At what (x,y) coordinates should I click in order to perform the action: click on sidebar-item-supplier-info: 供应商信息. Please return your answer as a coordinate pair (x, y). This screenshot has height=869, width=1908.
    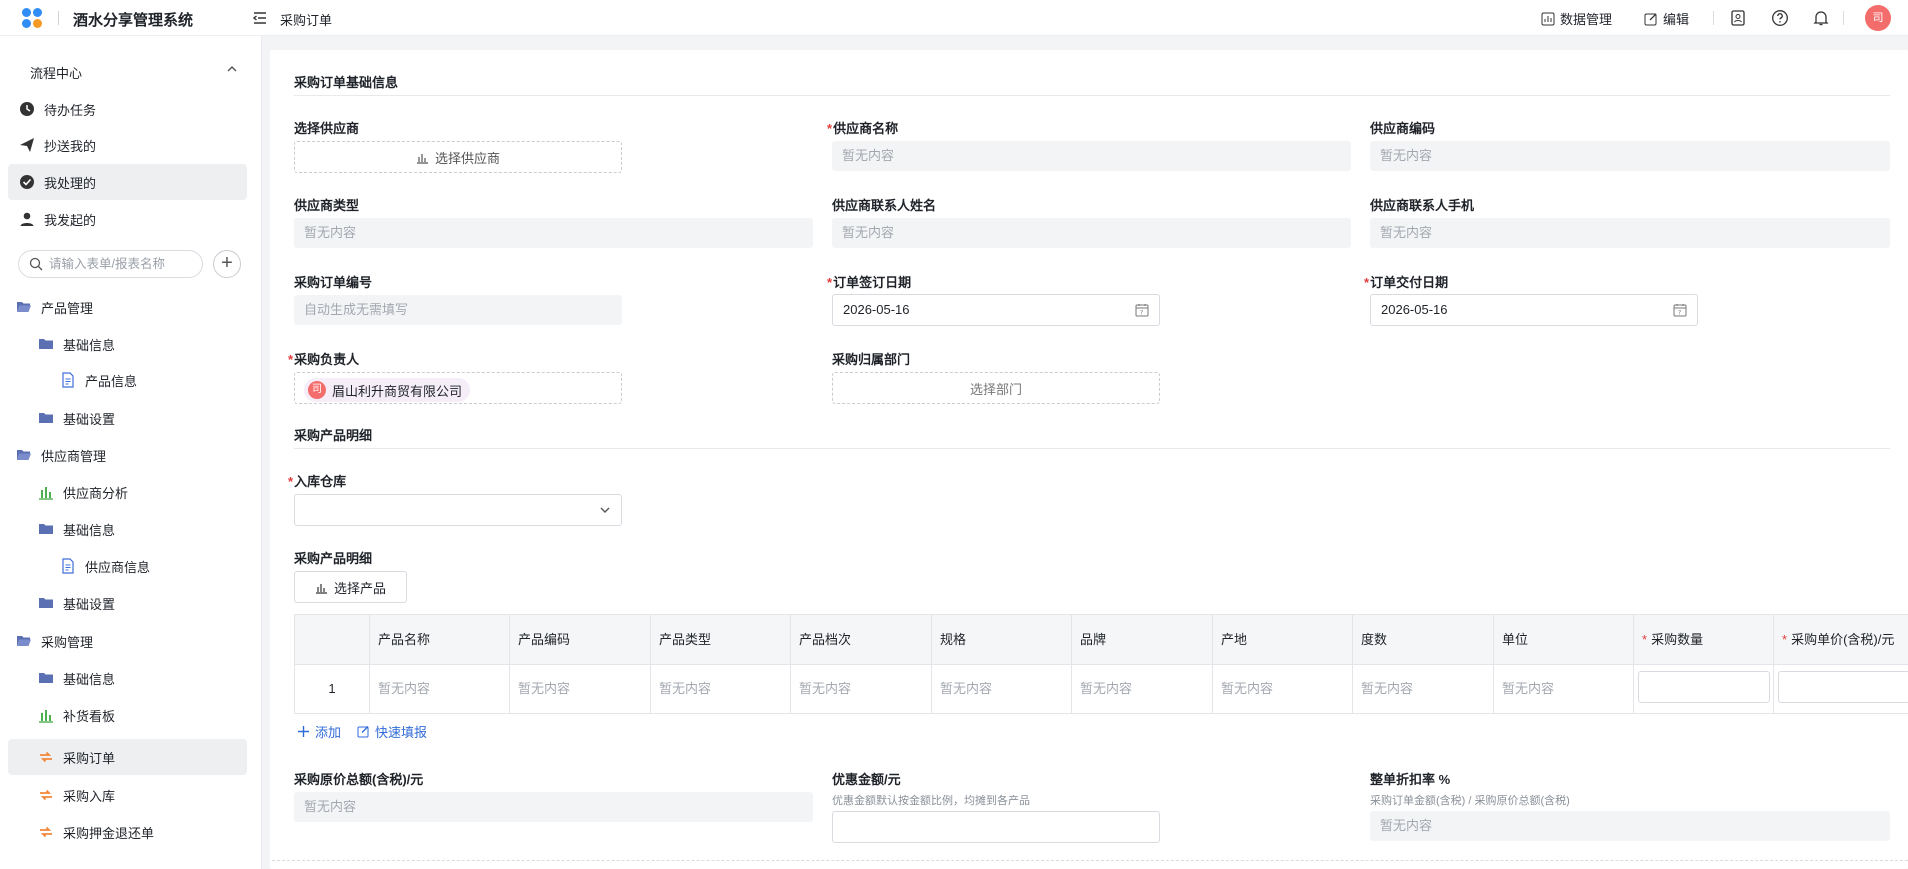
    Looking at the image, I should click on (127, 566).